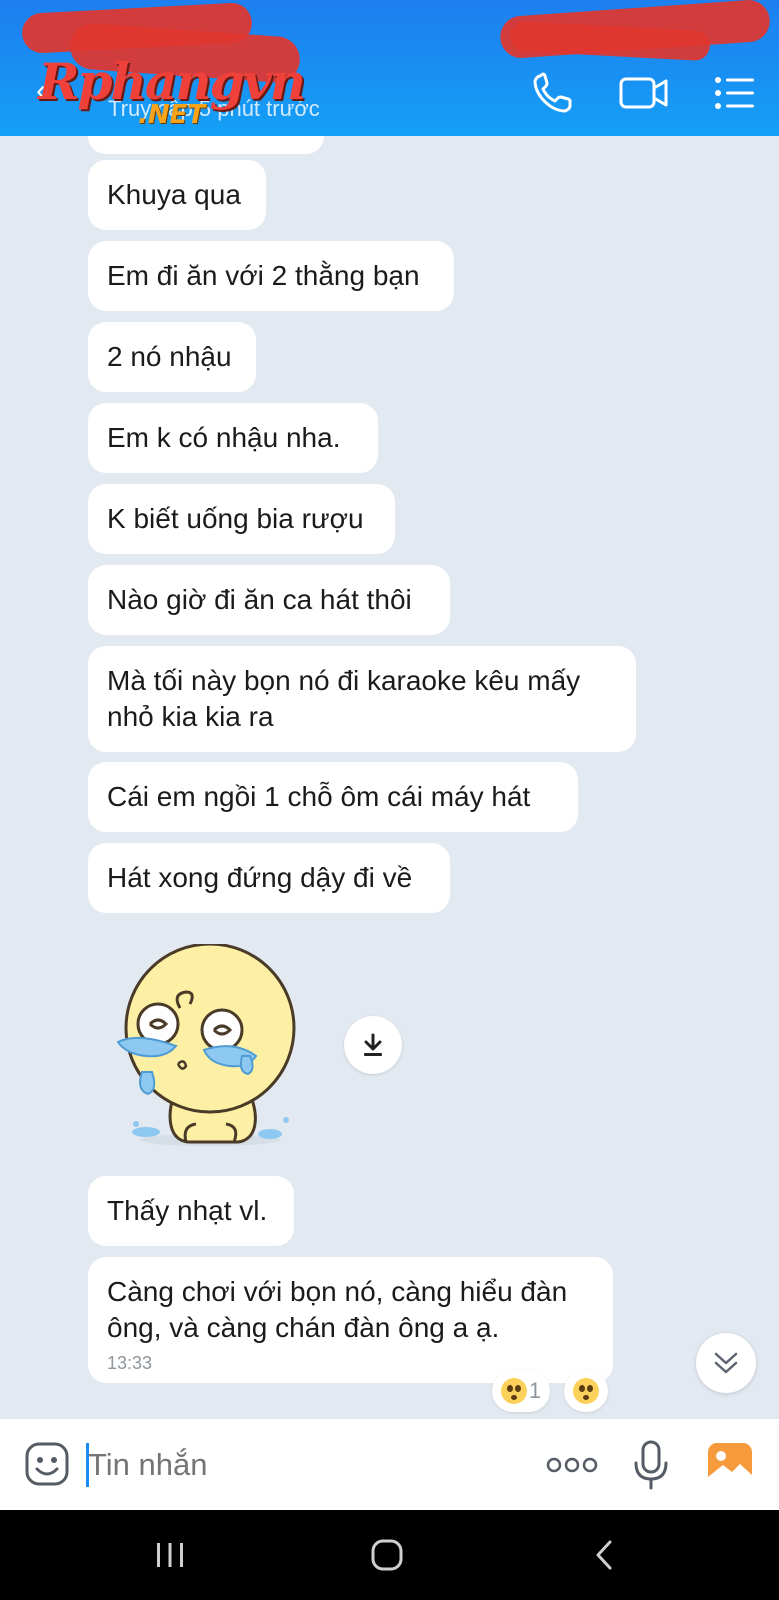  Describe the element at coordinates (730, 1464) in the screenshot. I see `image-gallery-icon` at that location.